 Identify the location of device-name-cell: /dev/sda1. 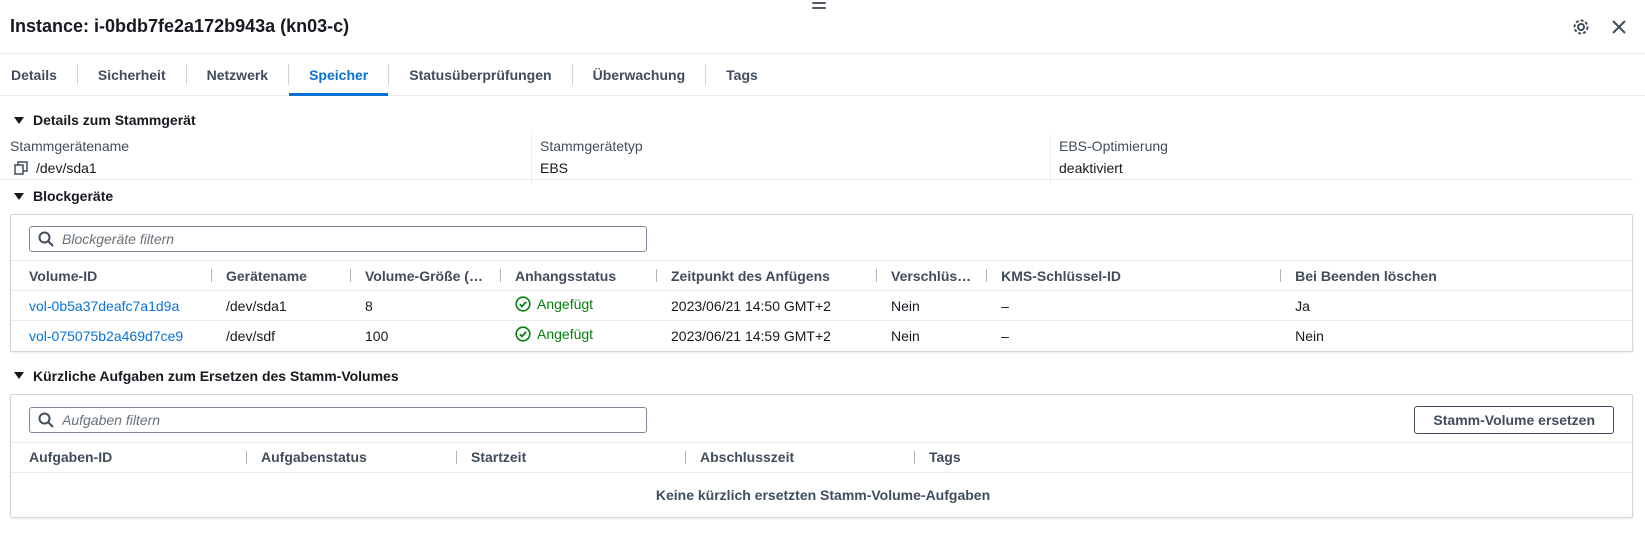
(280, 305).